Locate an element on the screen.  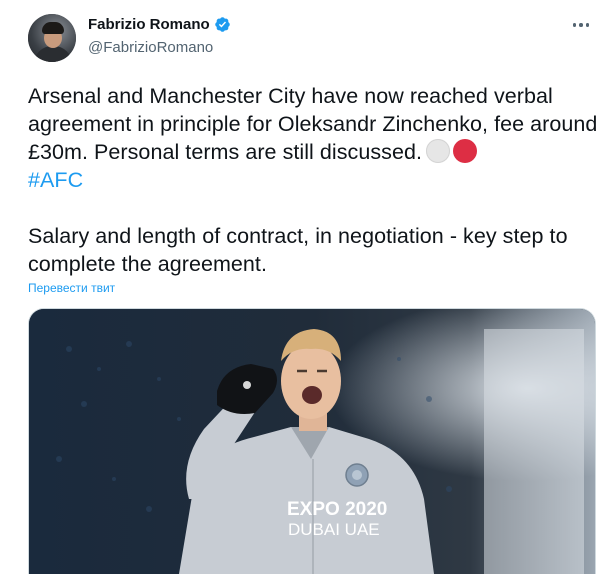
red-circle-emoji-icon is located at coordinates (464, 151).